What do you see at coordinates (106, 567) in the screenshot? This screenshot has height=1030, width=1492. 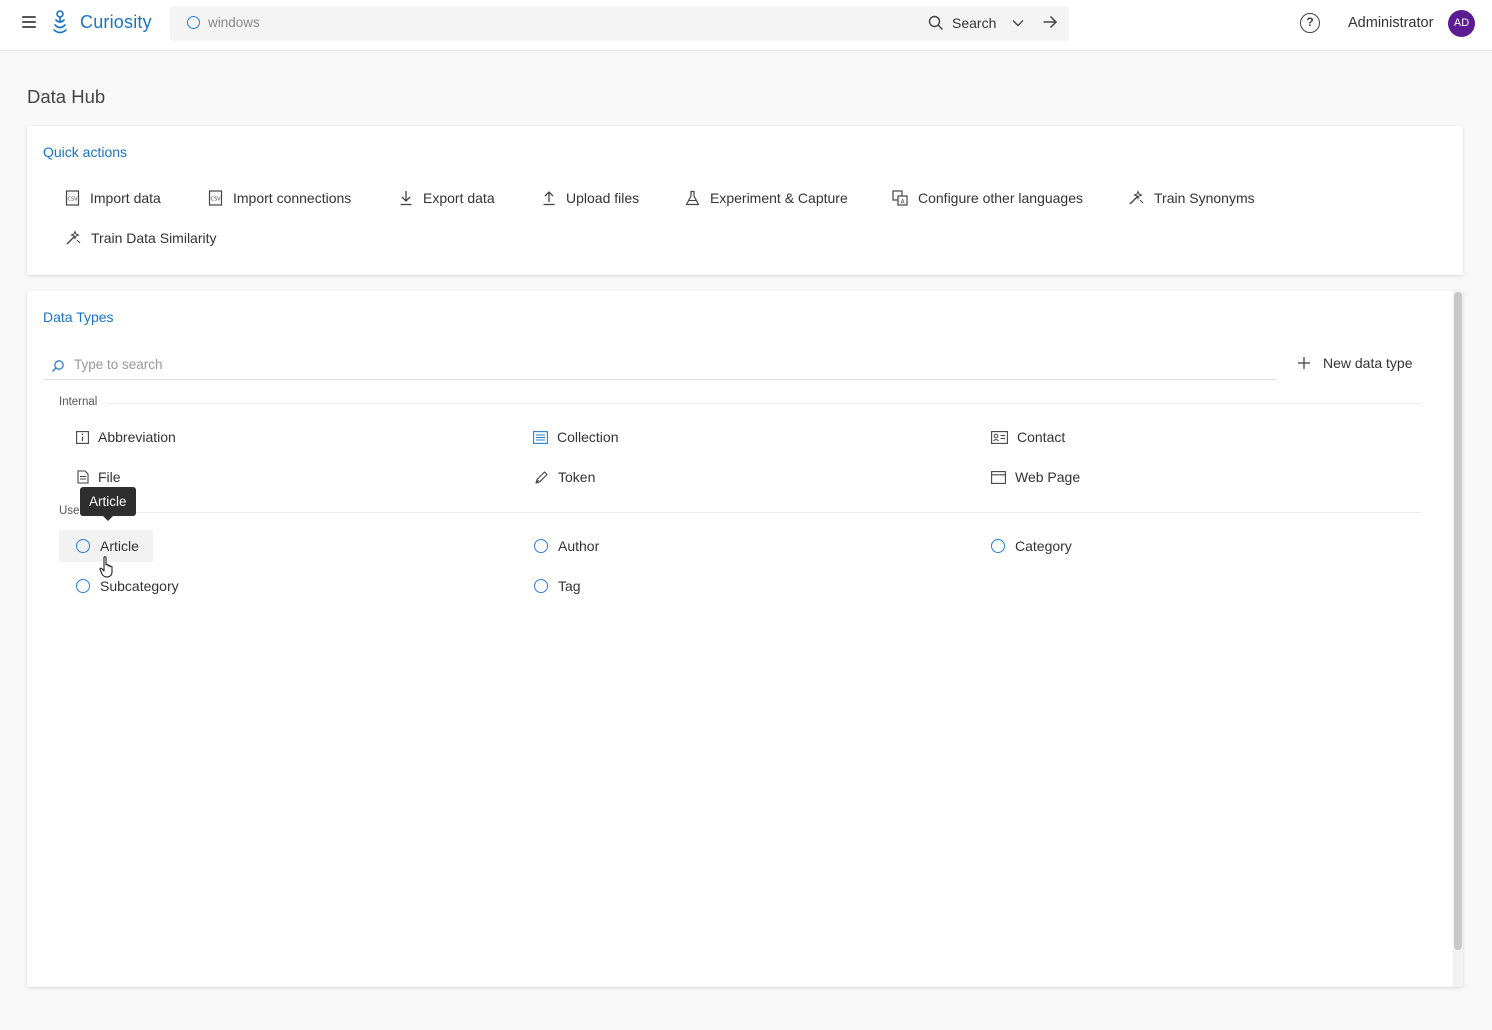 I see `hand-pointer-cursor-icon` at bounding box center [106, 567].